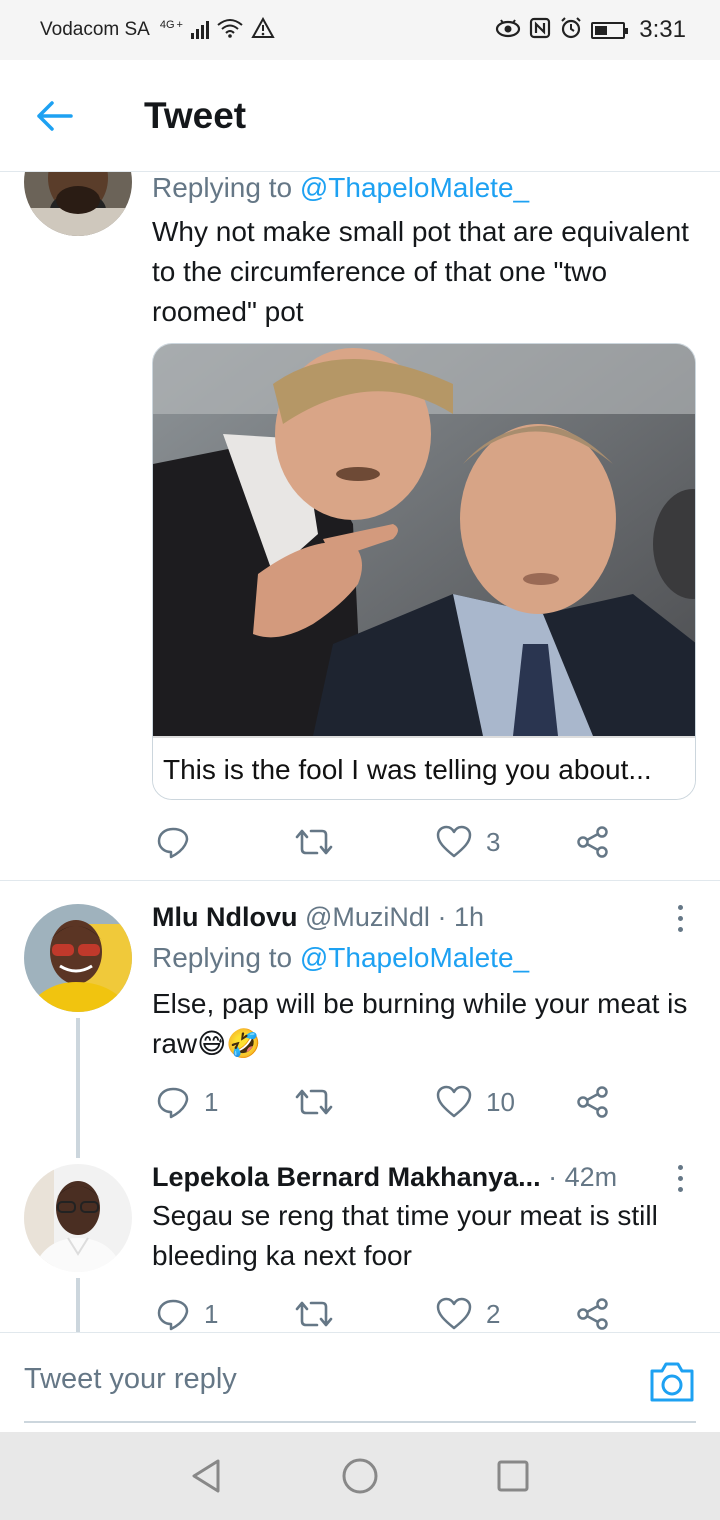 The image size is (720, 1520). Describe the element at coordinates (360, 116) in the screenshot. I see `app-header: Tweet` at that location.